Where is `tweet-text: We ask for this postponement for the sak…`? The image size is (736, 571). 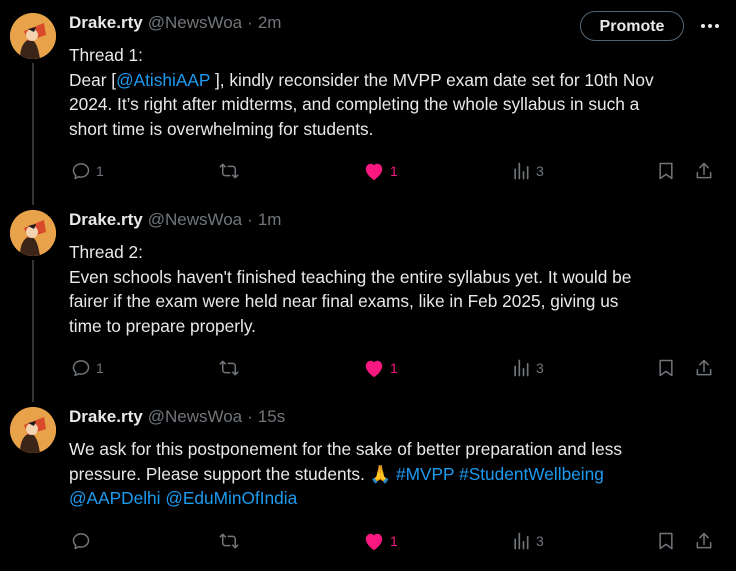
tweet-text: We ask for this postponement for the sak… is located at coordinates (394, 474).